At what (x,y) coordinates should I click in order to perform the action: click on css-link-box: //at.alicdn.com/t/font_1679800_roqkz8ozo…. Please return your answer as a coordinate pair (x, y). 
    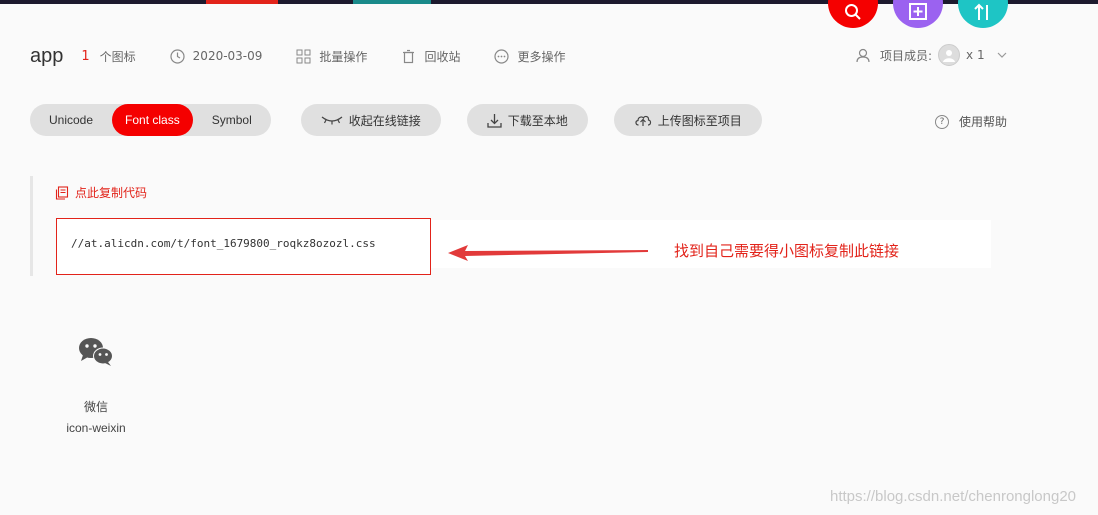
    Looking at the image, I should click on (243, 246).